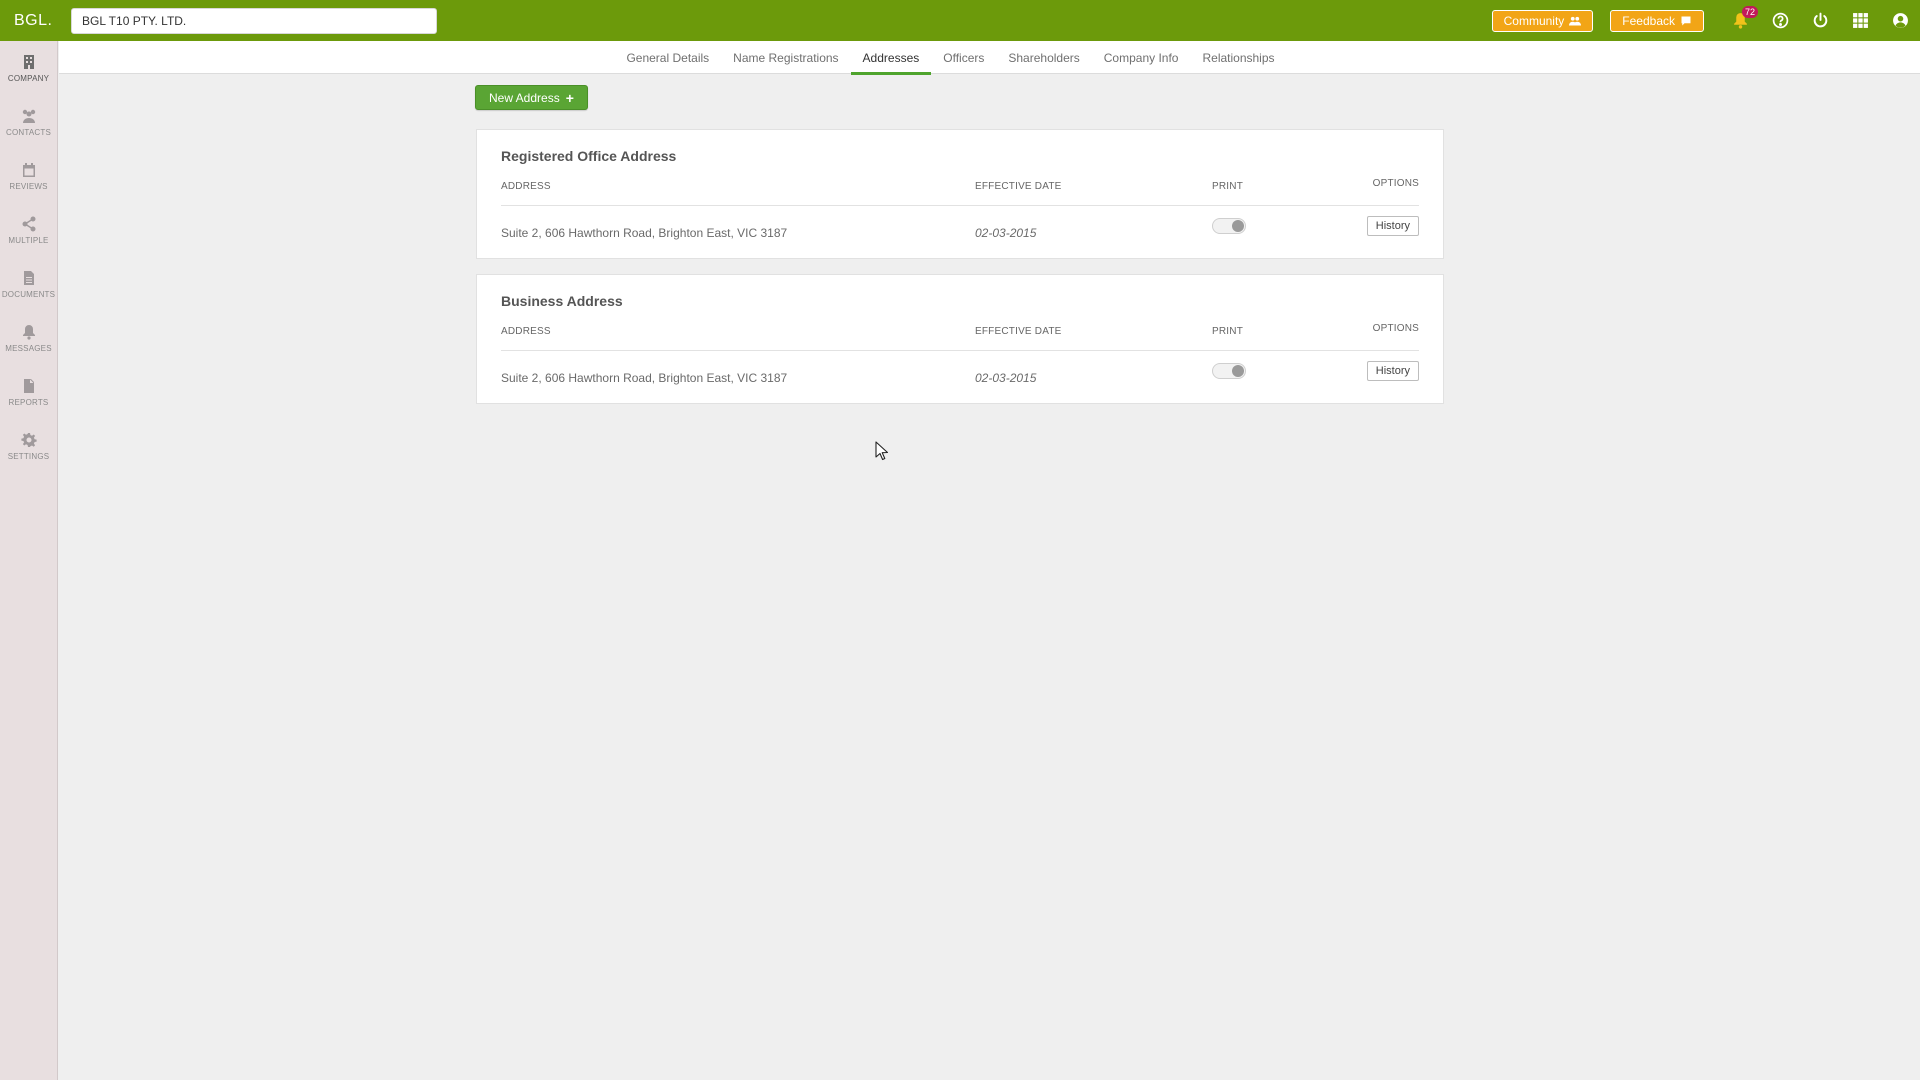  I want to click on apps-button, so click(1860, 20).